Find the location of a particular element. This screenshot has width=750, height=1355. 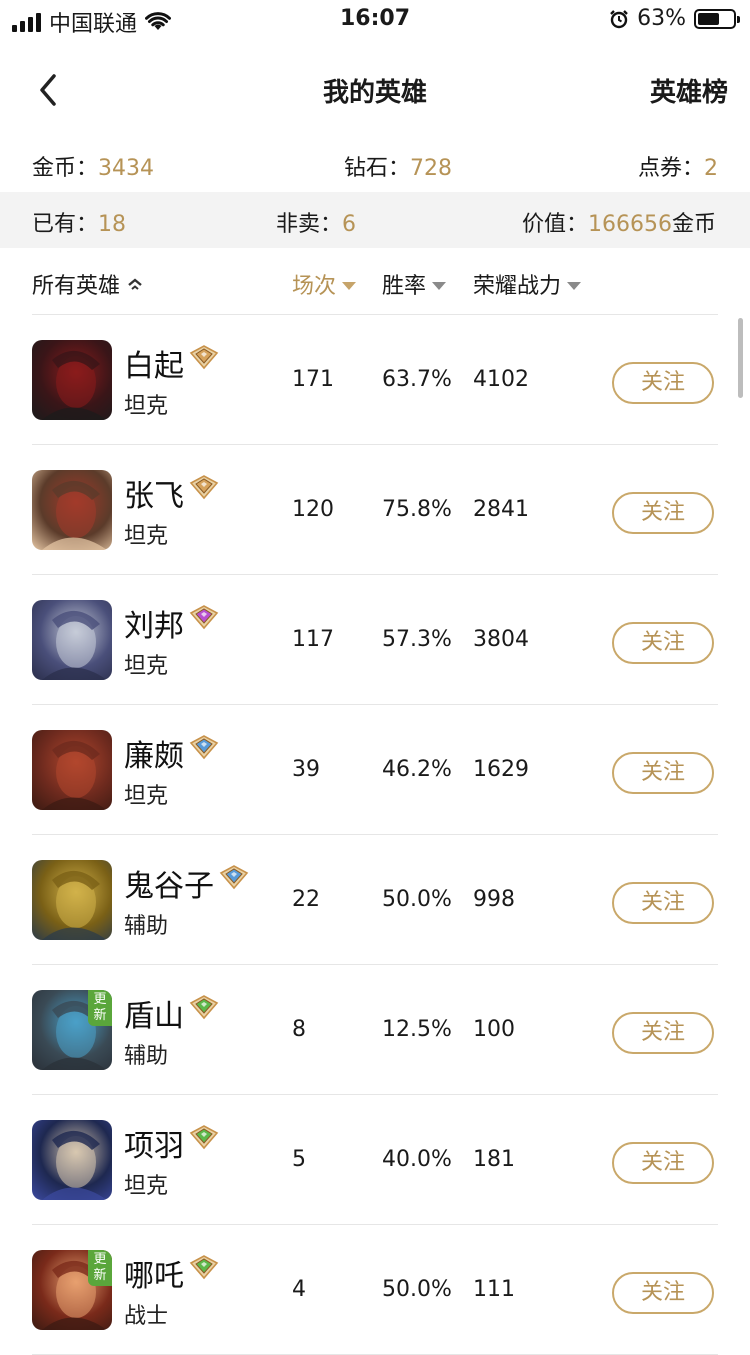

hero-name-wrap: 盾山 is located at coordinates (172, 1013).